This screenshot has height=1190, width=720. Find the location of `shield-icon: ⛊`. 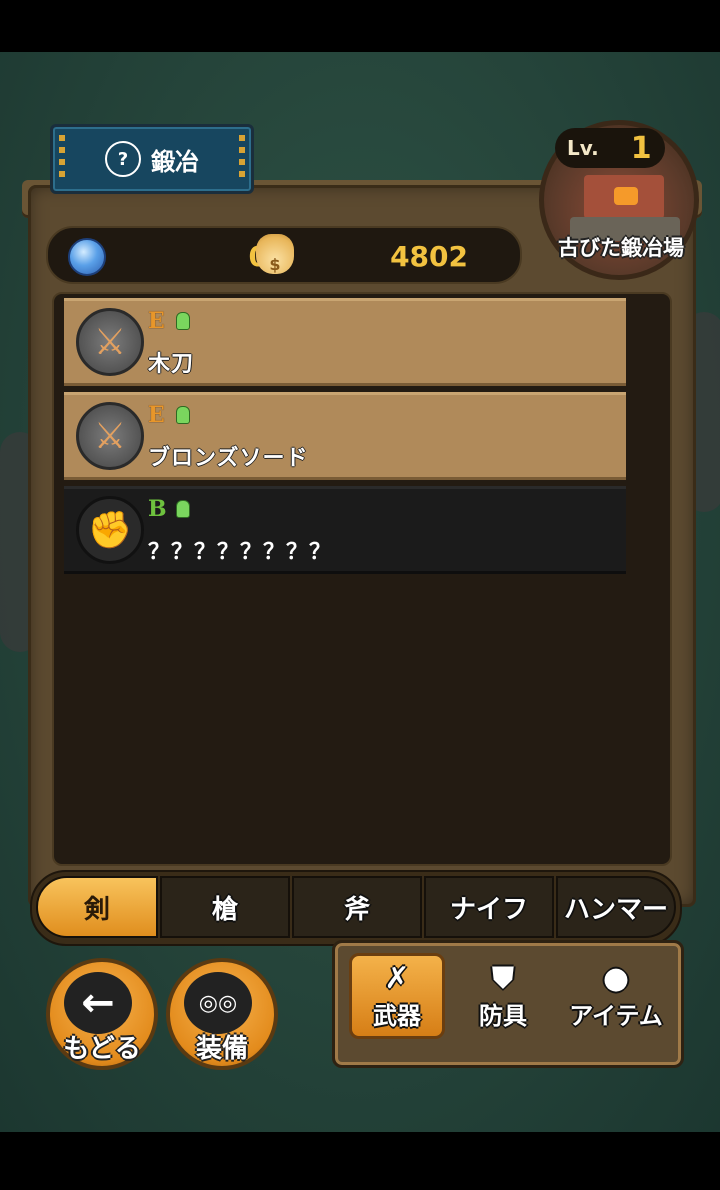

shield-icon: ⛊ is located at coordinates (503, 978).